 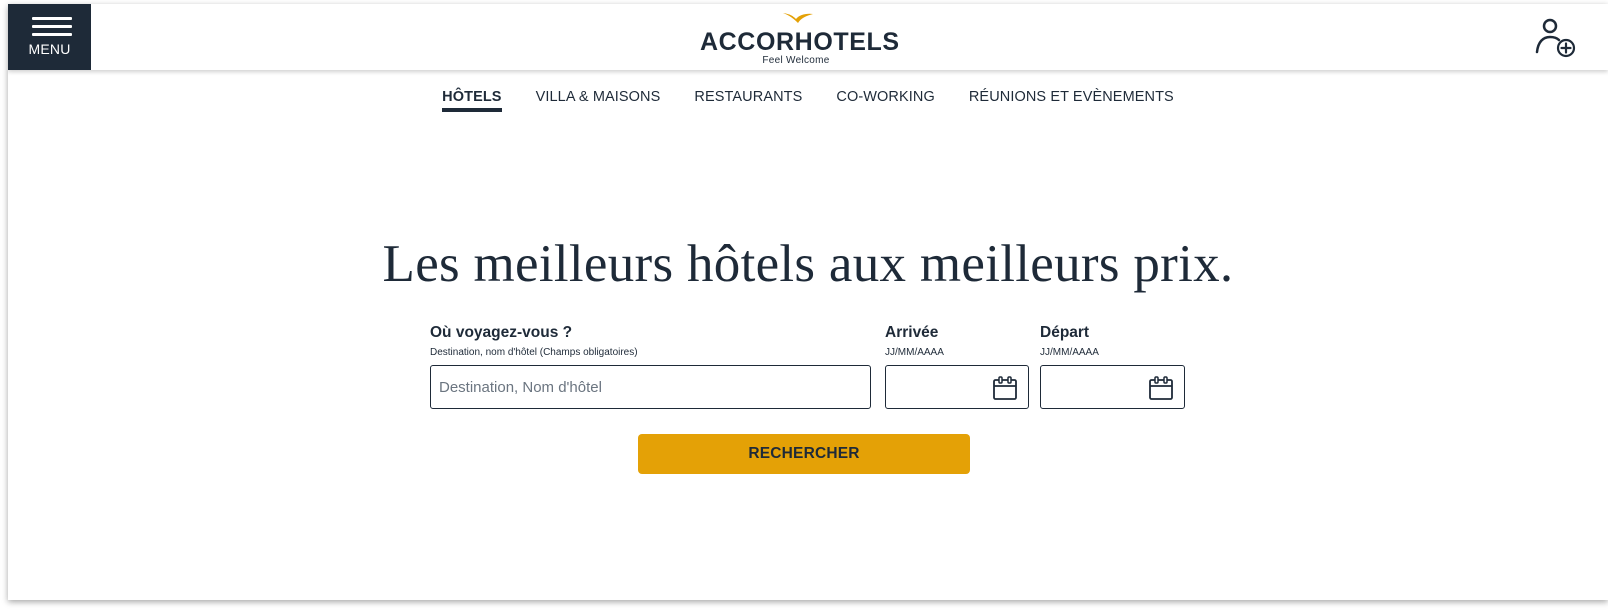 I want to click on add-user-icon, so click(x=1555, y=38).